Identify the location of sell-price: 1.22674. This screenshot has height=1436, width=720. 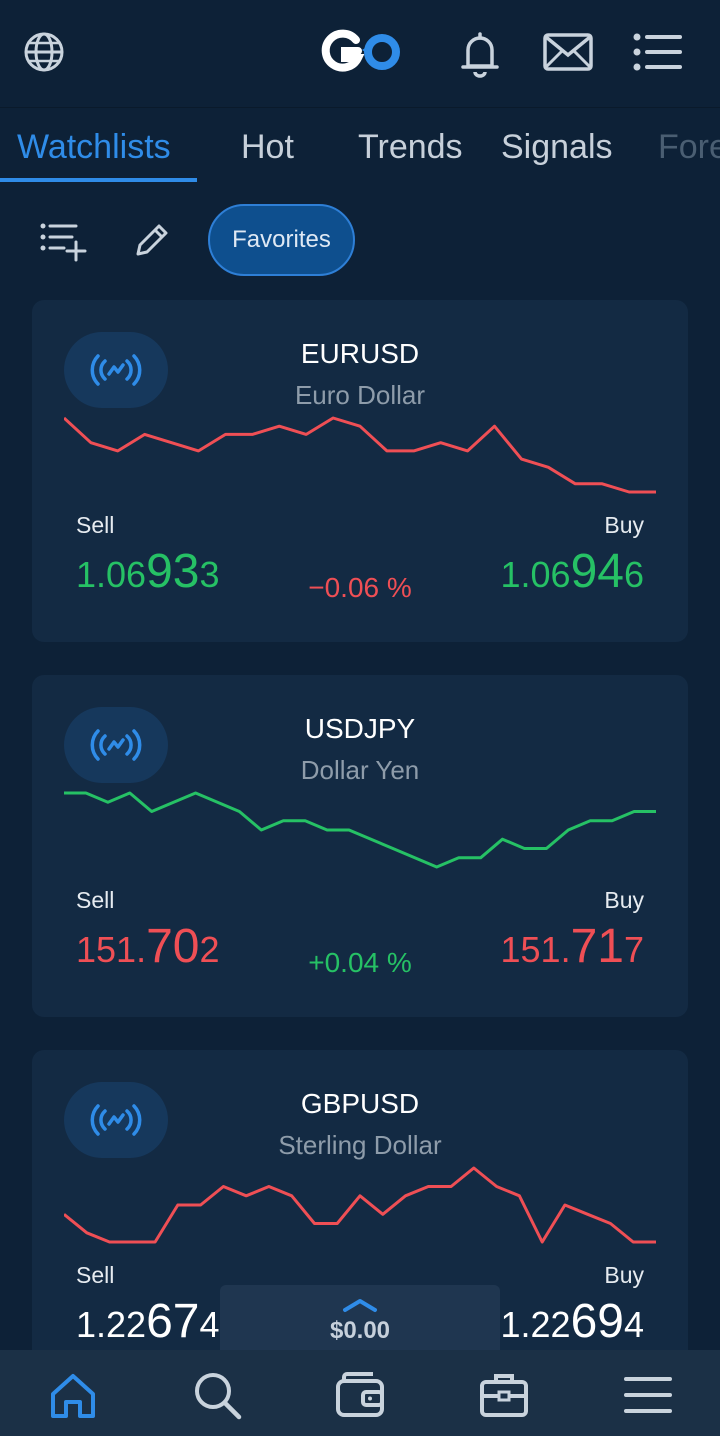
(148, 1322).